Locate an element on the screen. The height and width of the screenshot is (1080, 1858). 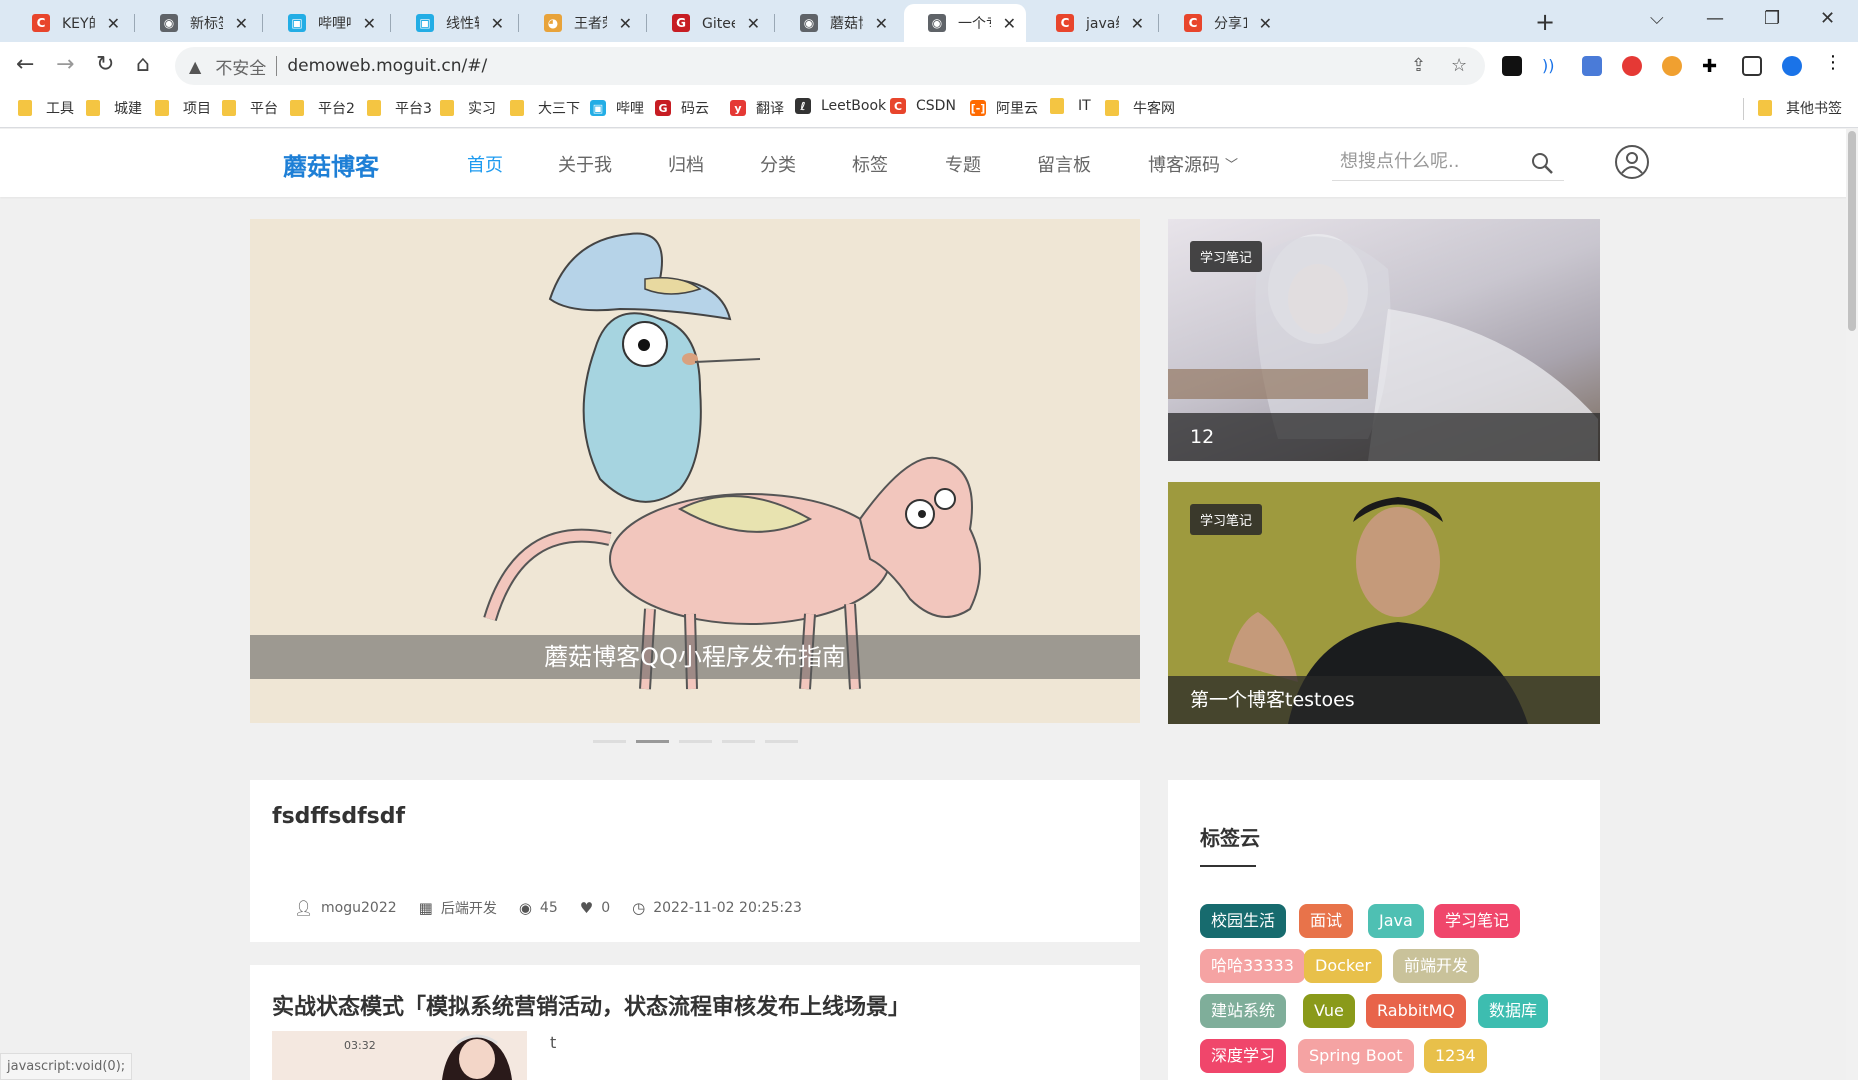
meta-category: ▦ 后端开发 is located at coordinates (458, 908).